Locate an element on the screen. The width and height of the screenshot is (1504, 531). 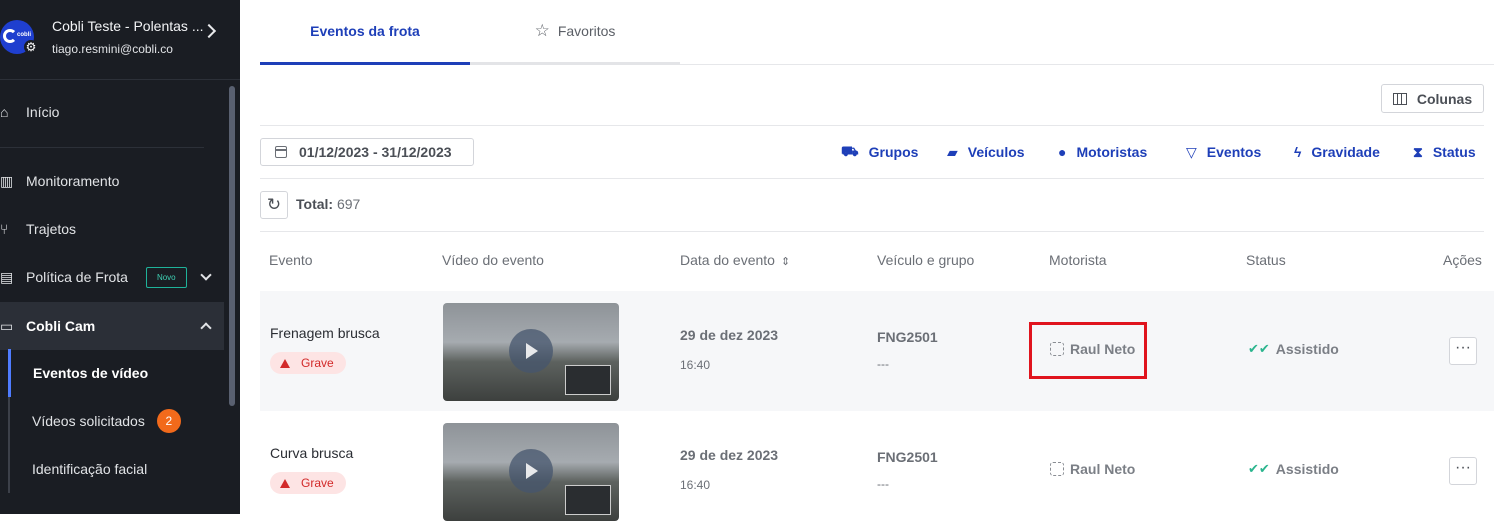
chevron-up-icon is located at coordinates (206, 328).